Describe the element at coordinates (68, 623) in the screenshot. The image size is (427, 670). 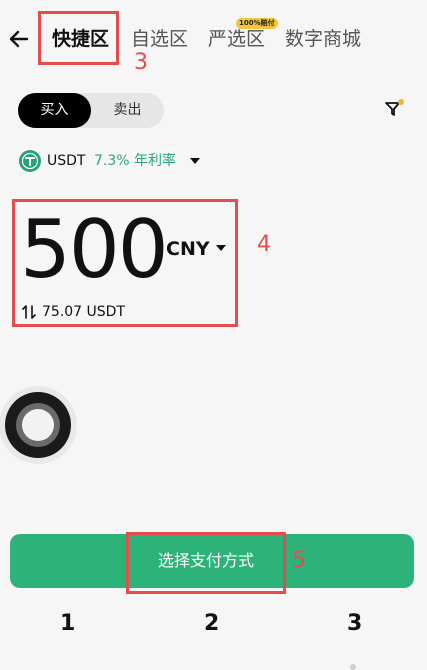
I see `bottom-number-1: 1` at that location.